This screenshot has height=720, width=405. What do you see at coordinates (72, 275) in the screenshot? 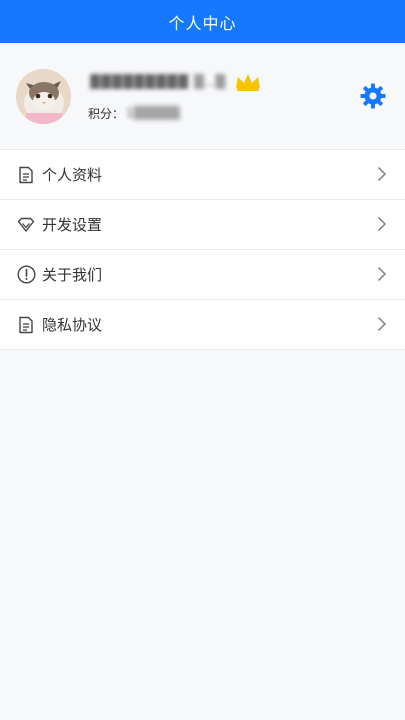
I see `menu-item-label: 关于我们` at bounding box center [72, 275].